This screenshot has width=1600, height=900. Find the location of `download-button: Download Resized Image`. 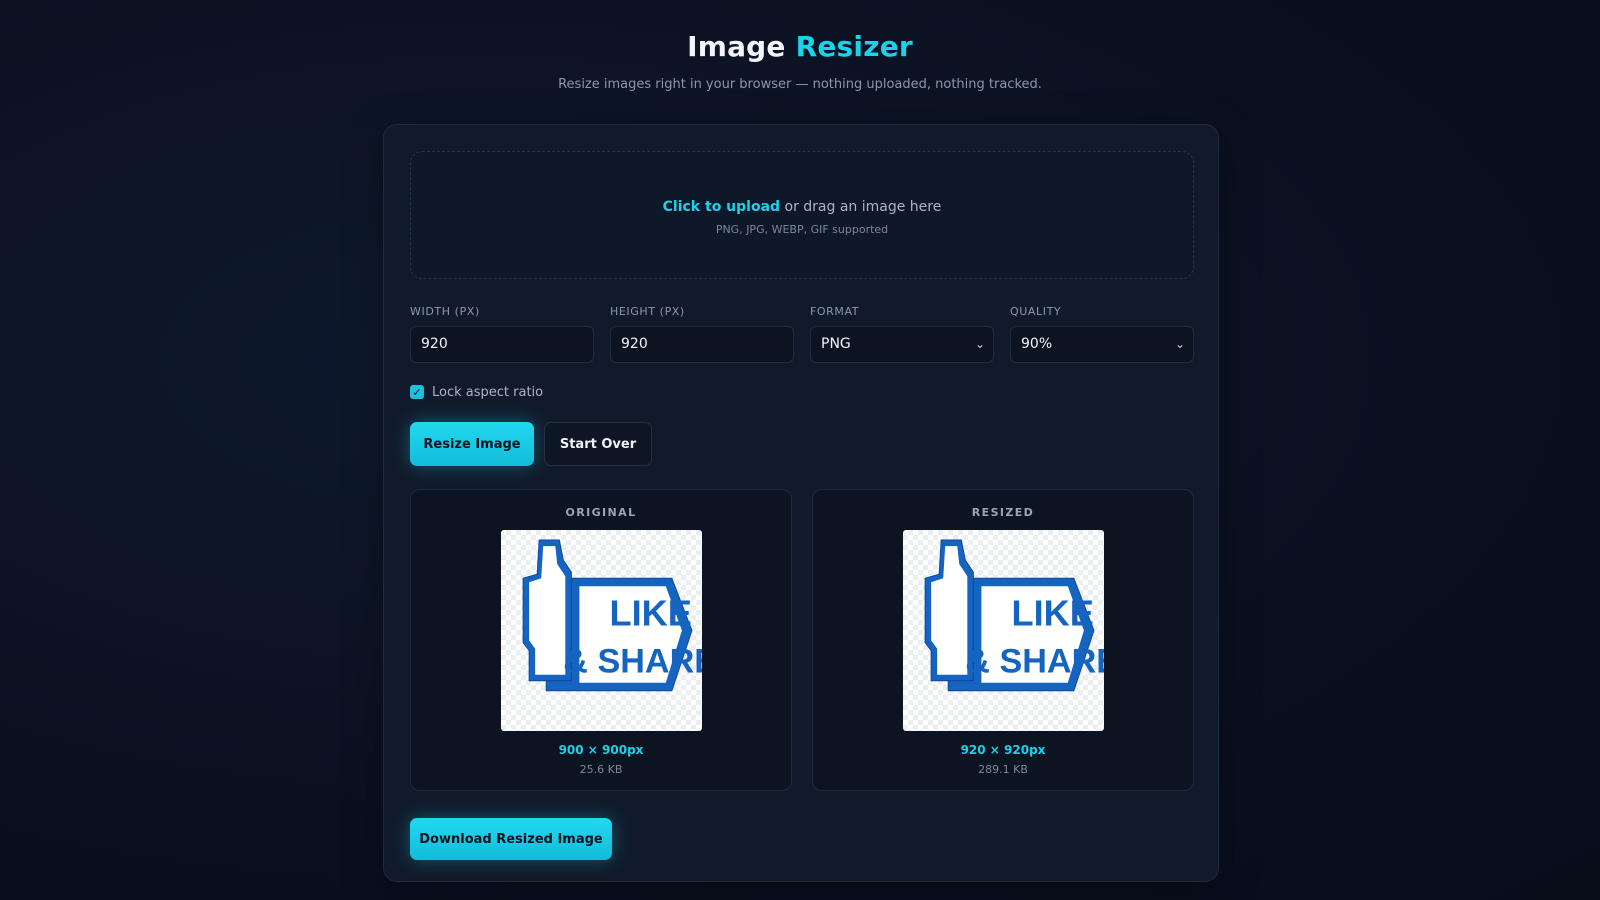

download-button: Download Resized Image is located at coordinates (511, 839).